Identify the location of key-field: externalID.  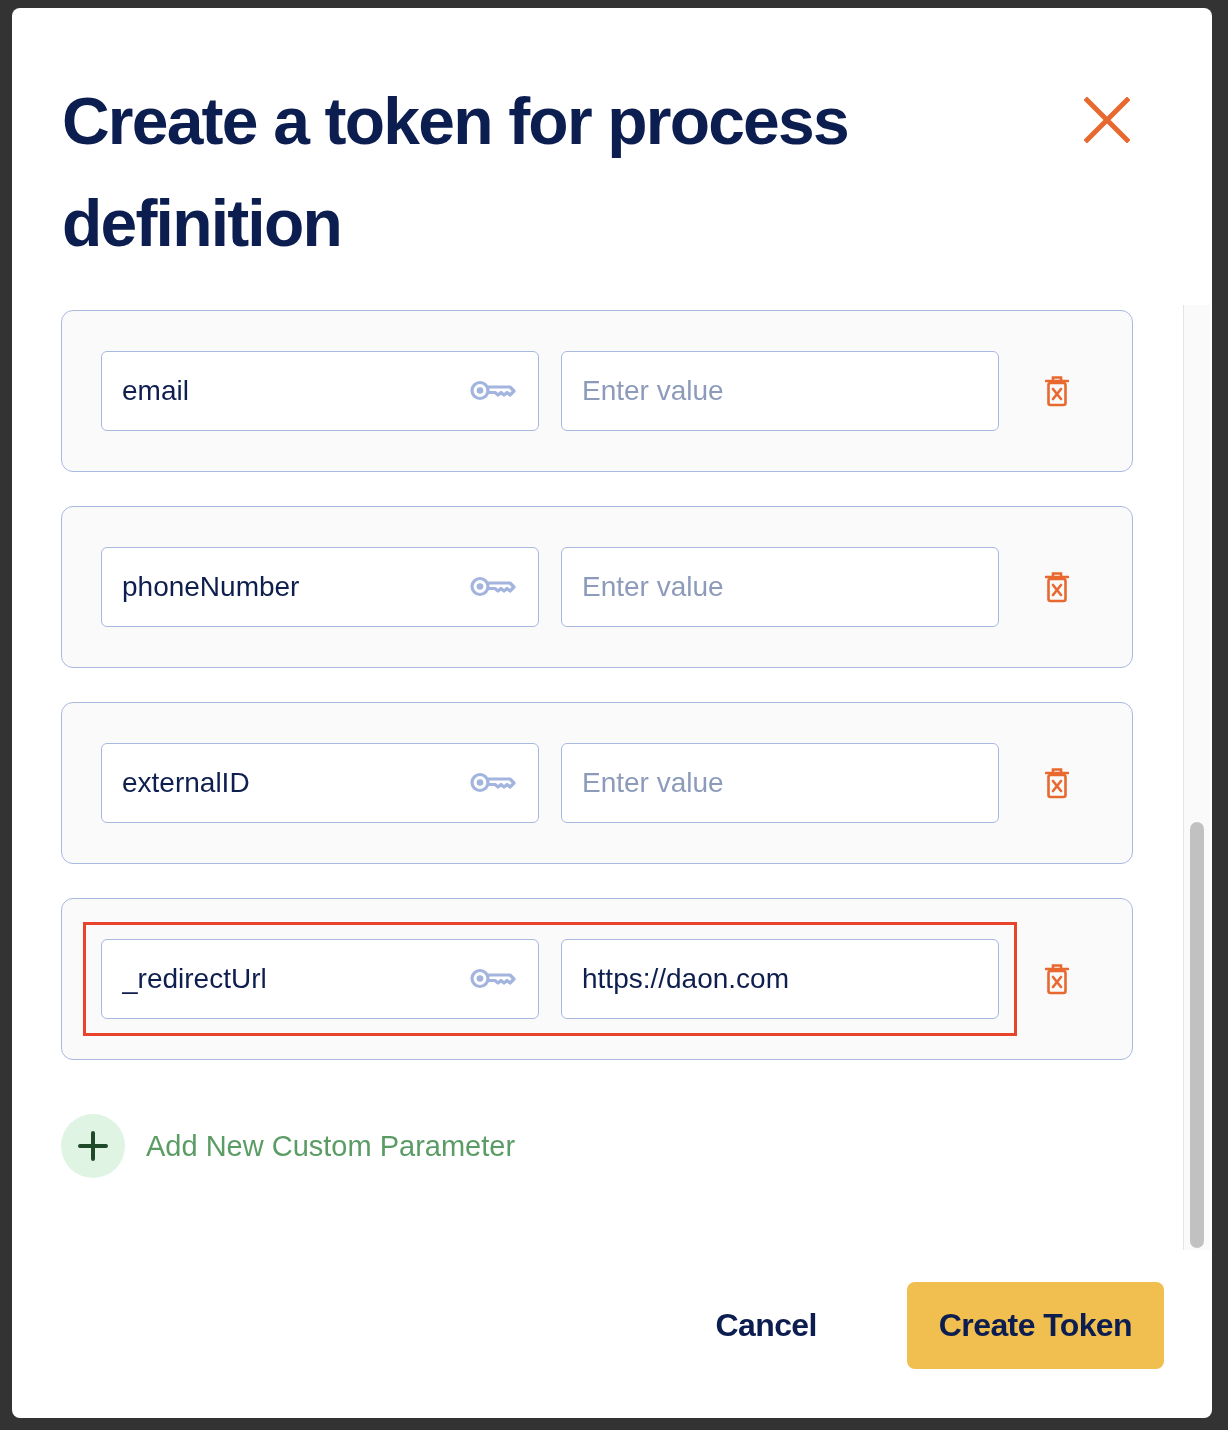
(320, 783).